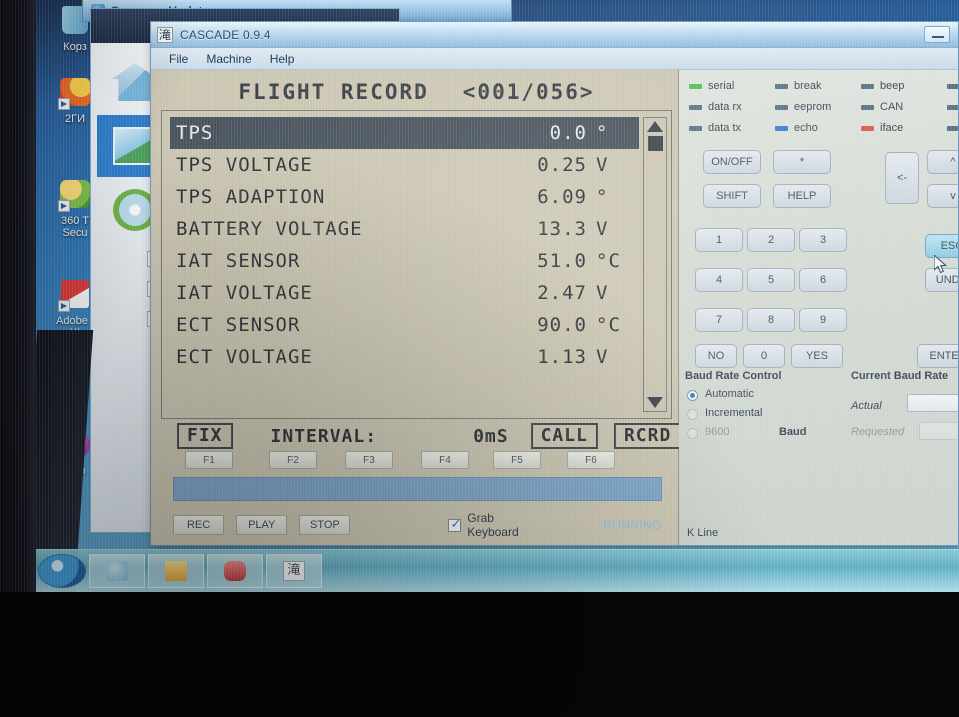 The width and height of the screenshot is (959, 717). What do you see at coordinates (719, 280) in the screenshot?
I see `key-4: 4` at bounding box center [719, 280].